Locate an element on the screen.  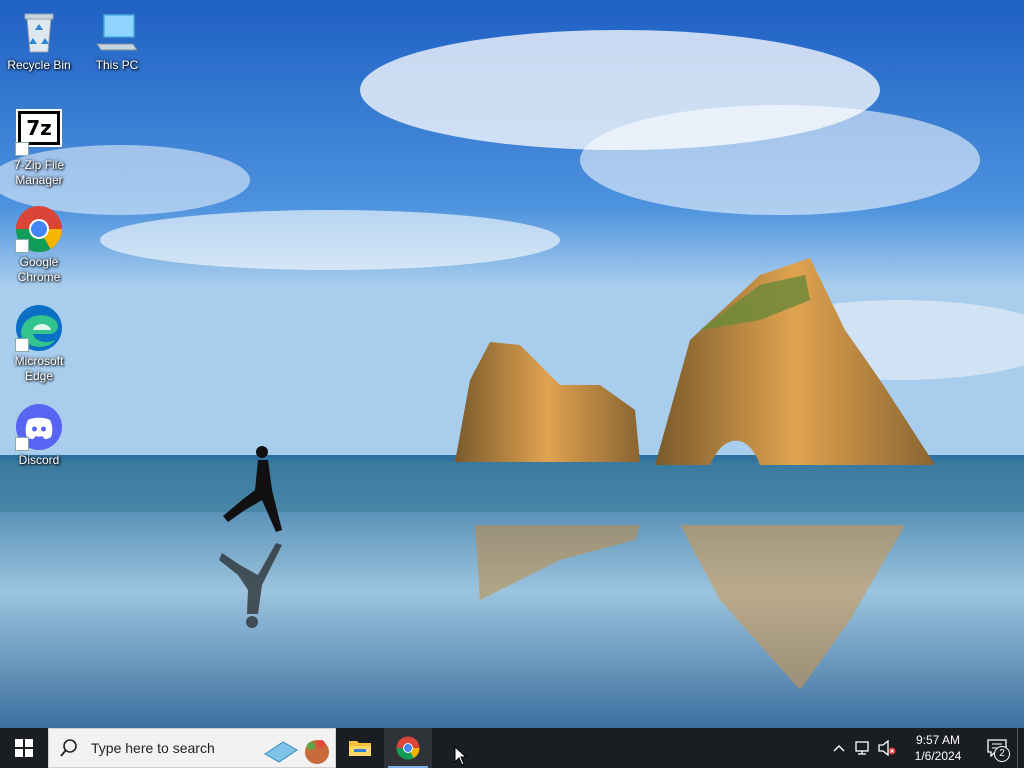
show-hidden-icons-button is located at coordinates (839, 748).